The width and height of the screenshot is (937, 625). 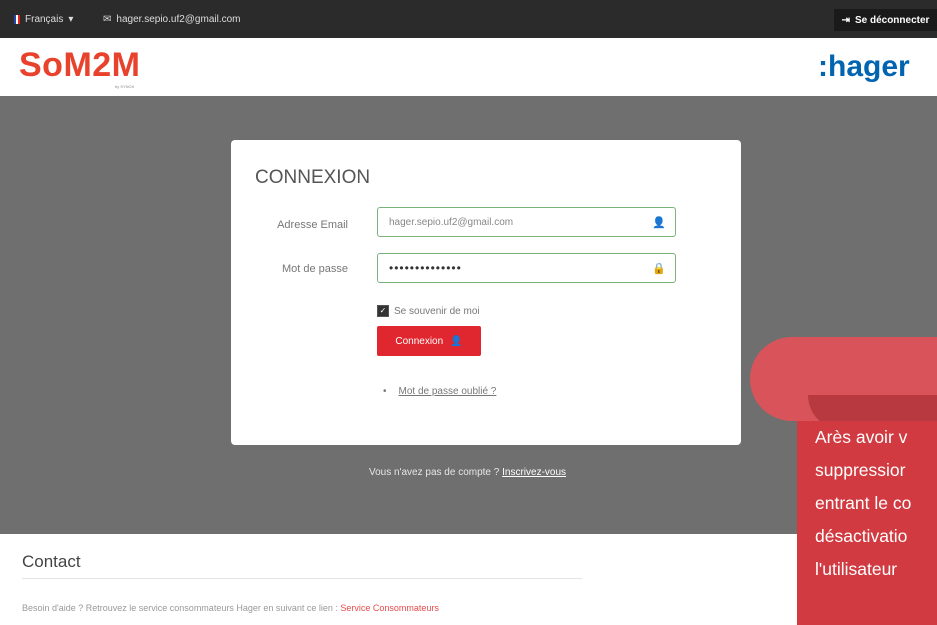 I want to click on email-label: Adresse Email, so click(x=312, y=225).